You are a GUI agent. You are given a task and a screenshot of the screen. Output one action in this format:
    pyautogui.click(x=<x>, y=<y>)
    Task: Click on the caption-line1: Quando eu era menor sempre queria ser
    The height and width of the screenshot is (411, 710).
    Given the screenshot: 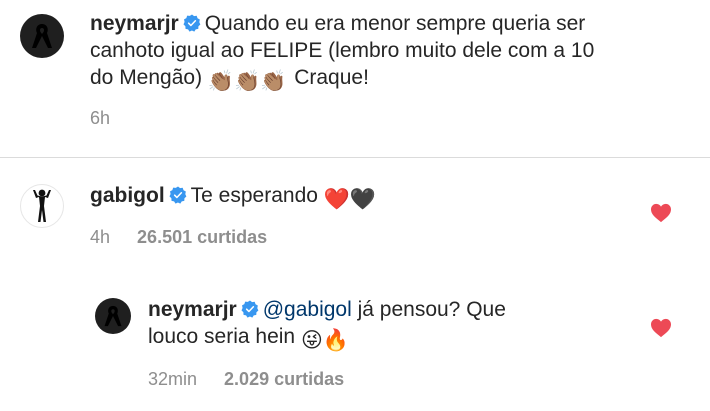 What is the action you would take?
    pyautogui.click(x=395, y=23)
    